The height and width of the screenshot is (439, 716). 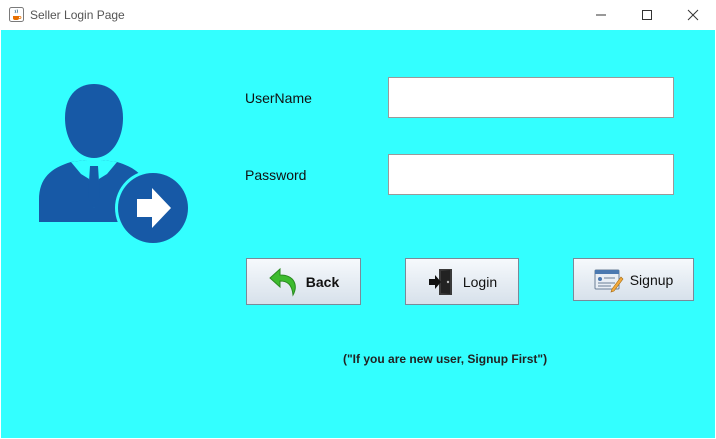 I want to click on minimize-button, so click(x=601, y=15).